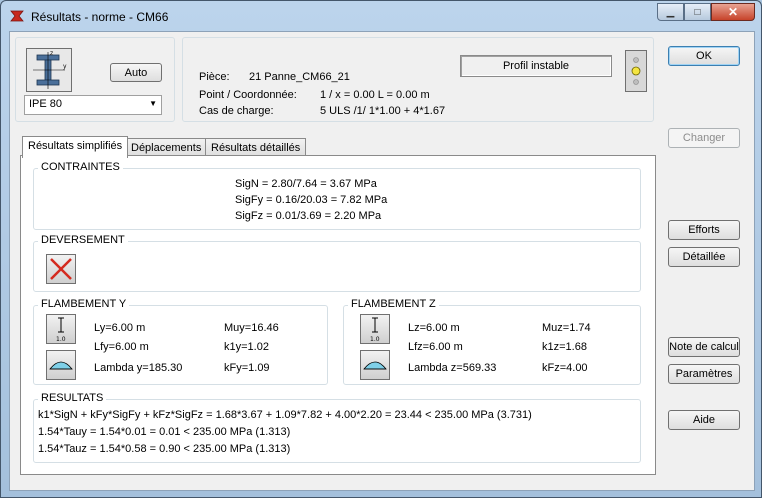 The height and width of the screenshot is (498, 762). Describe the element at coordinates (704, 347) in the screenshot. I see `calculation-note-button: Note de calcul` at that location.